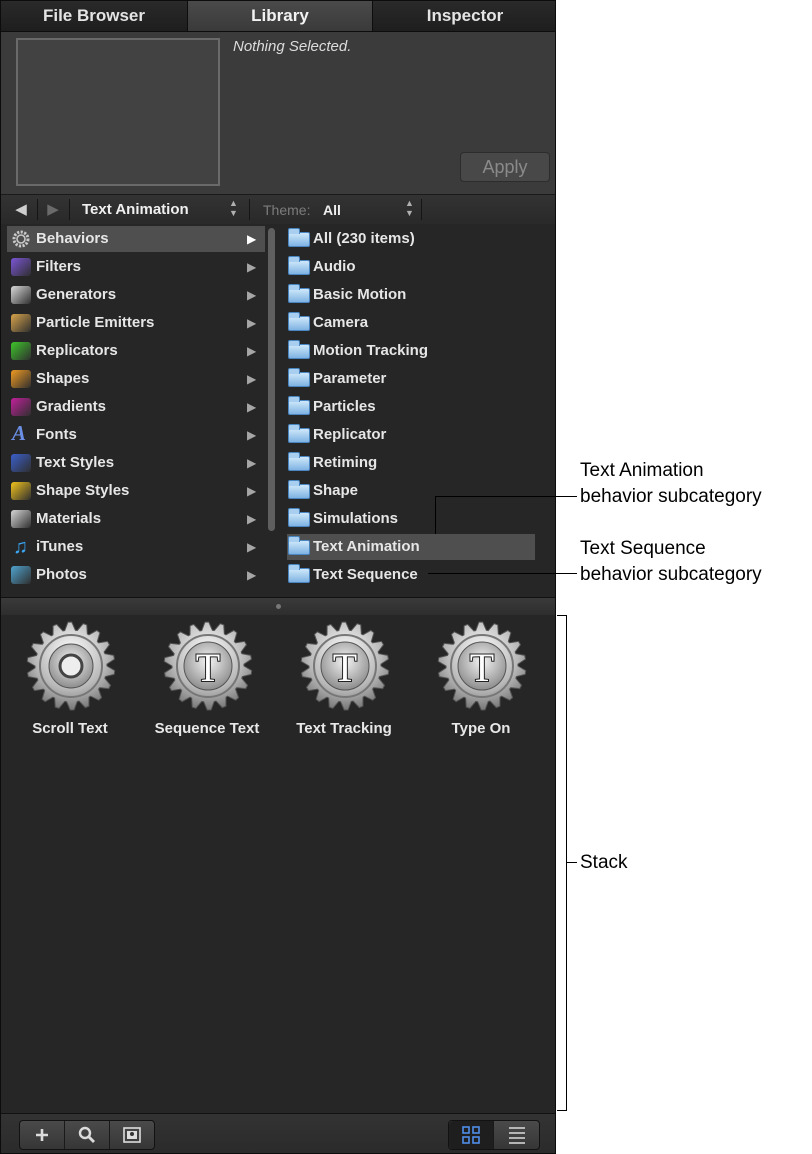  I want to click on tab-library: Library, so click(280, 16).